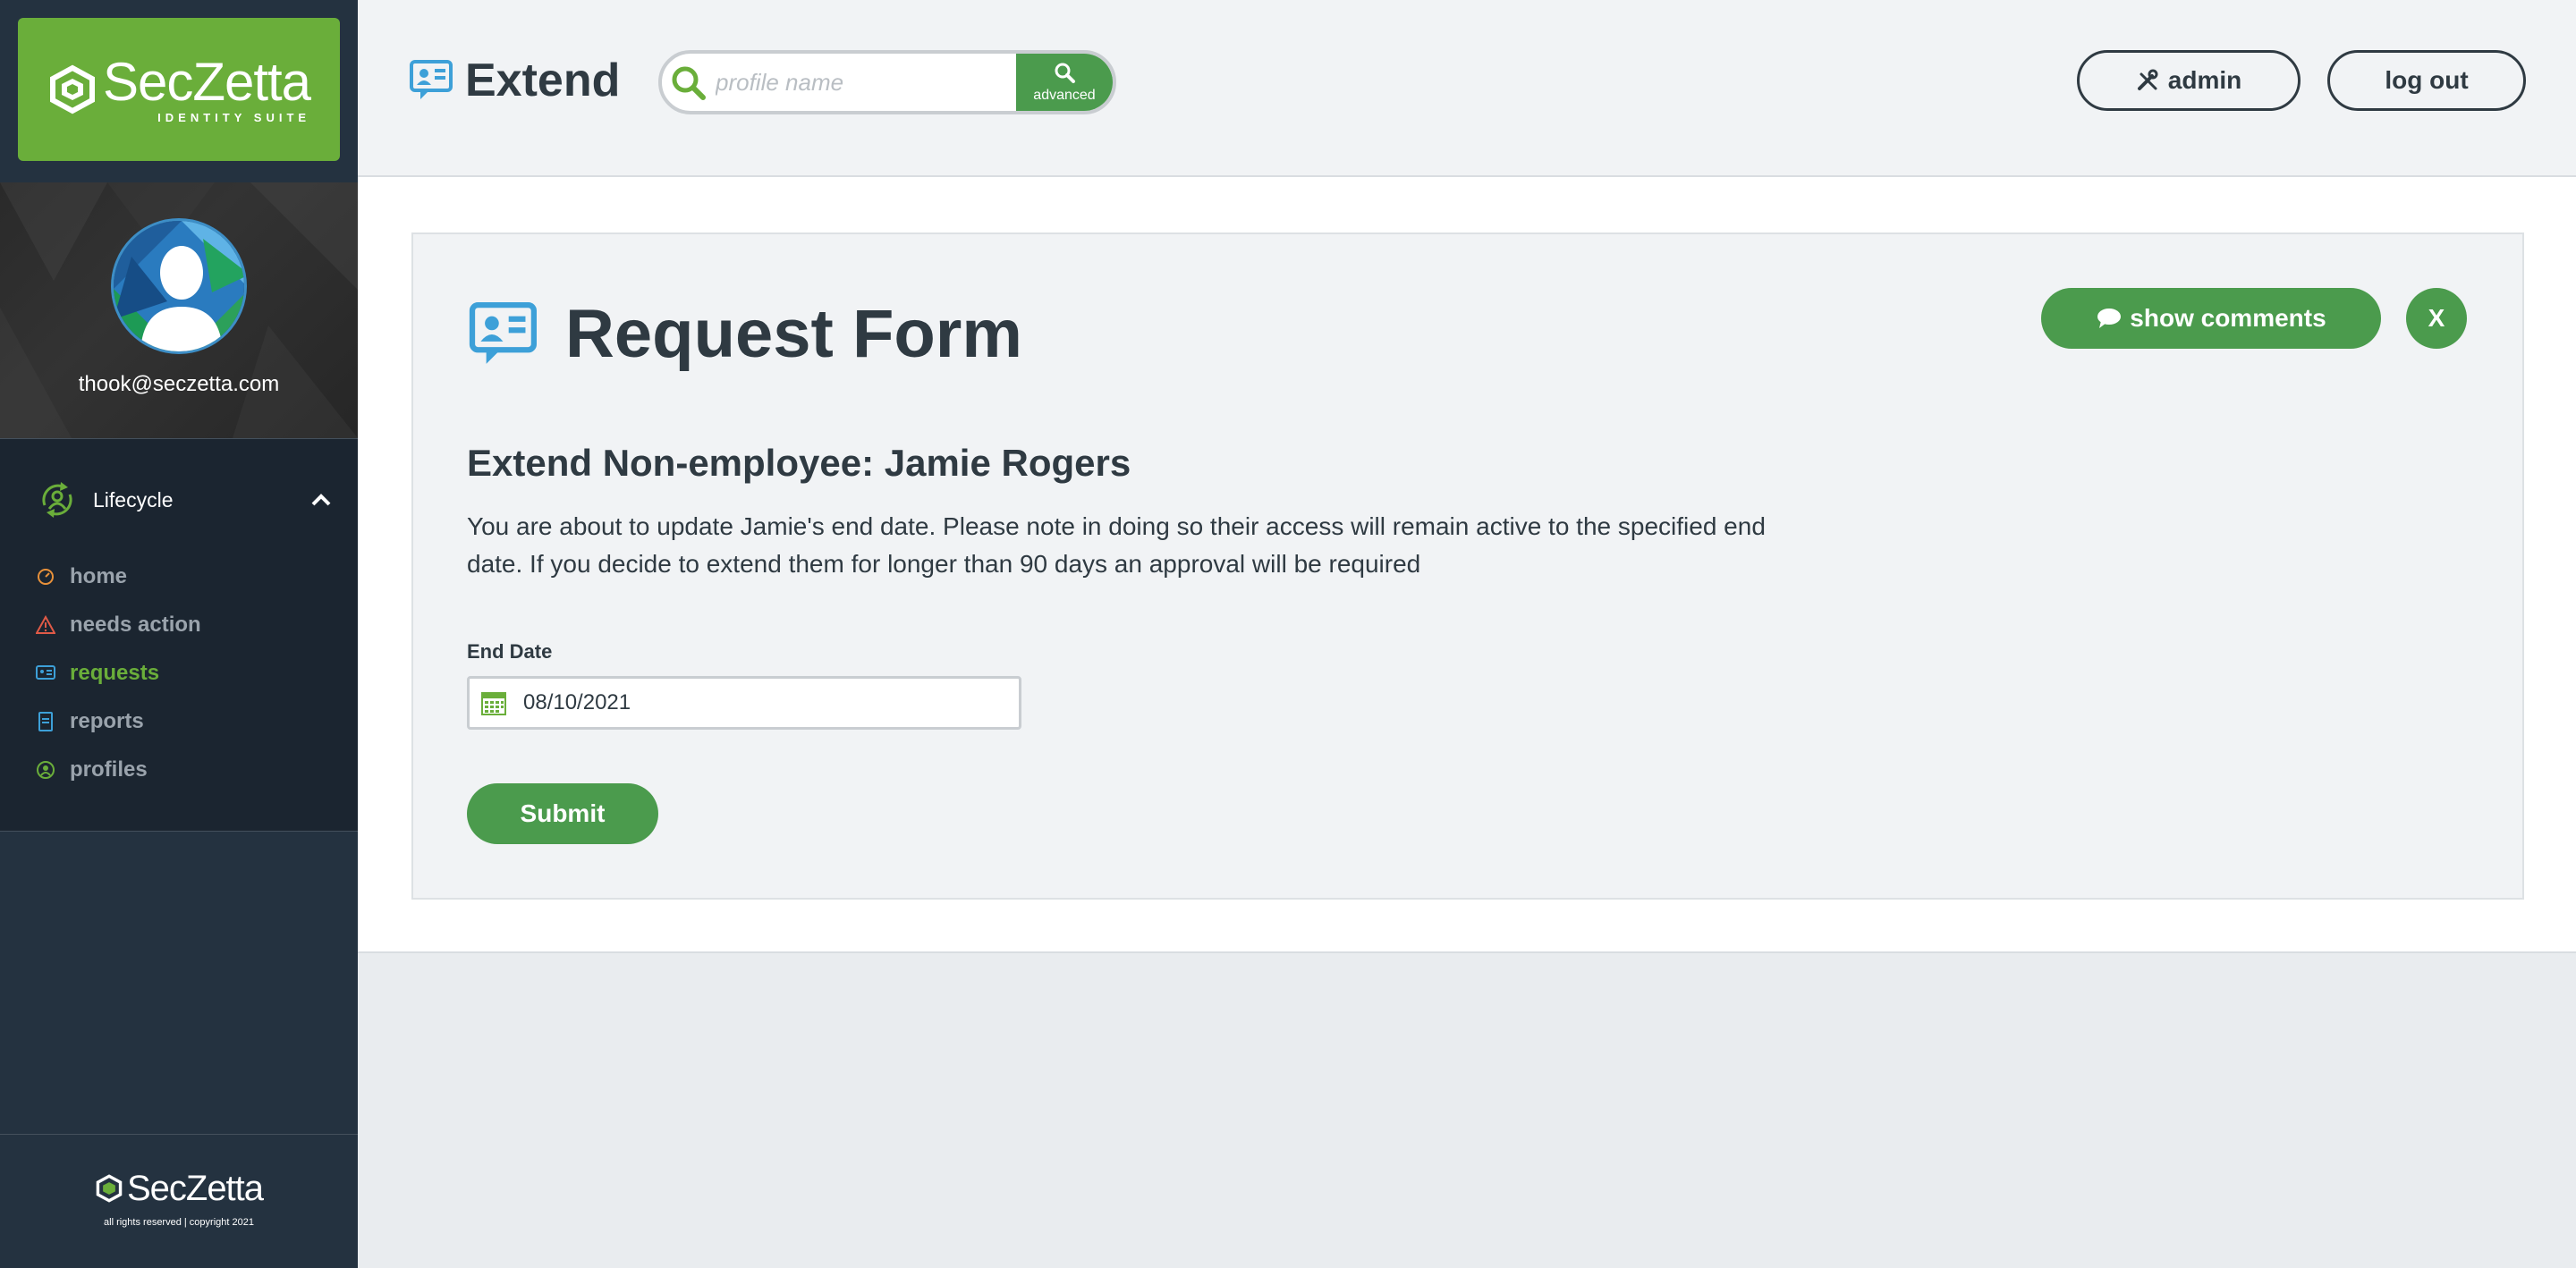  I want to click on app-title: Extend, so click(543, 80).